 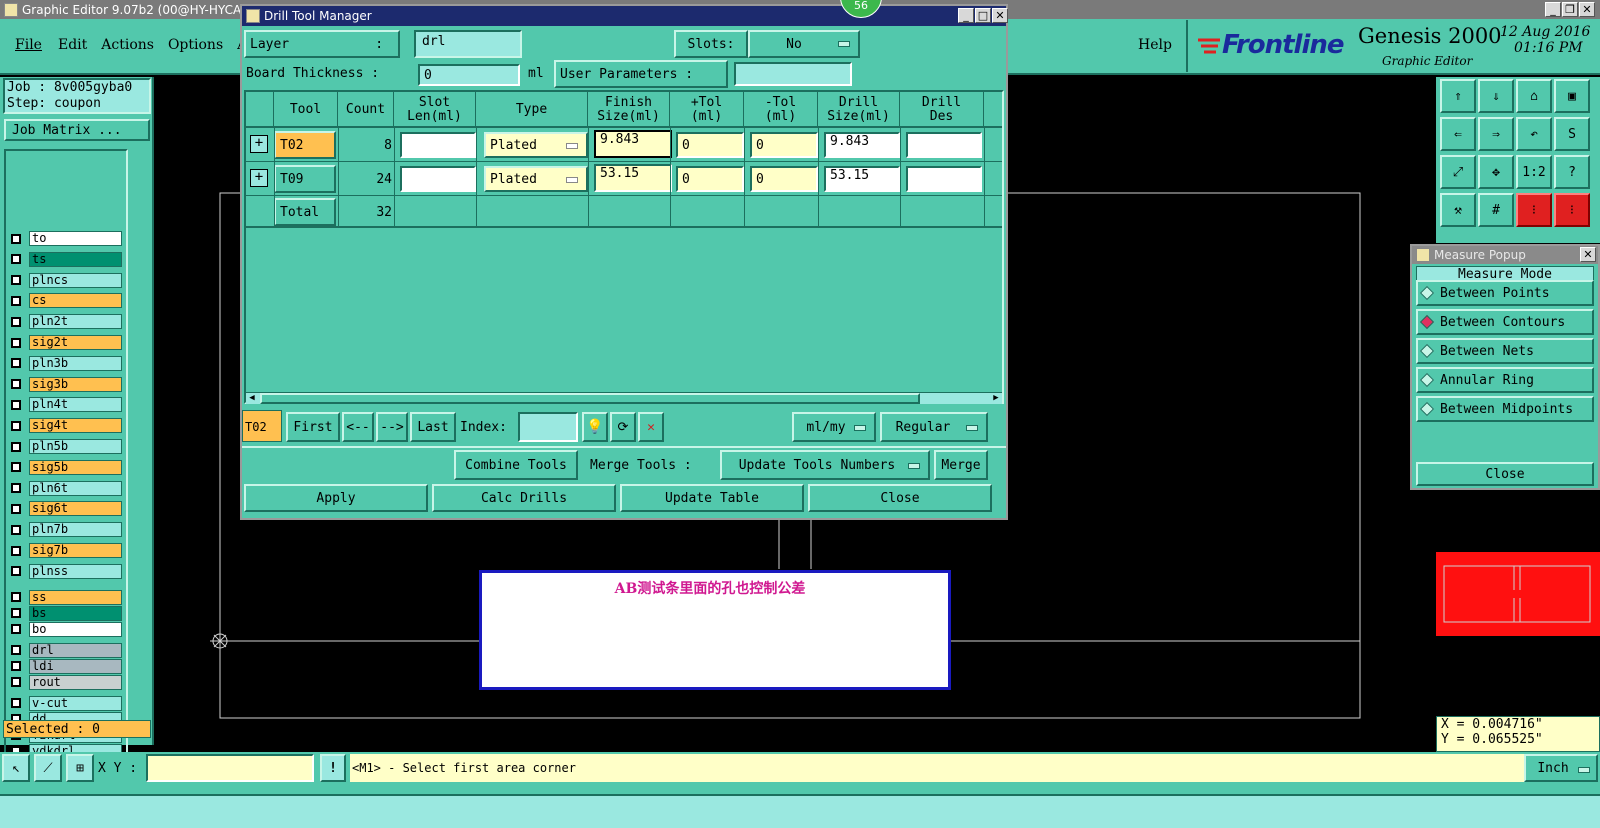 What do you see at coordinates (28, 45) in the screenshot?
I see `menu-file: File` at bounding box center [28, 45].